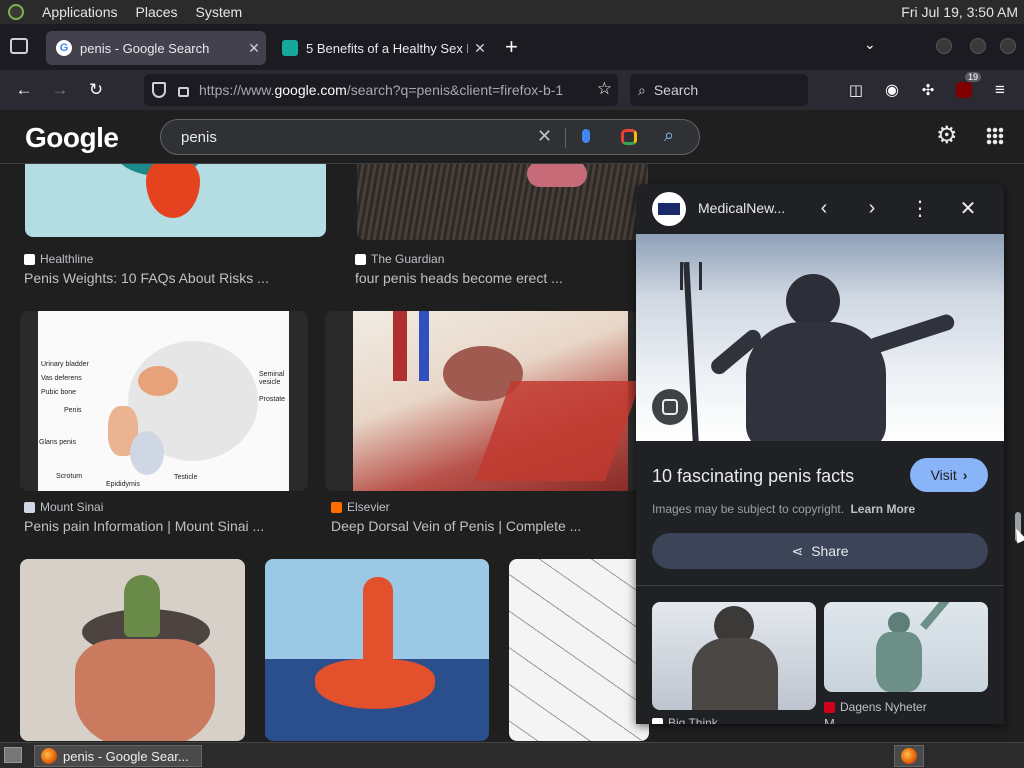  What do you see at coordinates (995, 136) in the screenshot?
I see `google-apps-grid-icon` at bounding box center [995, 136].